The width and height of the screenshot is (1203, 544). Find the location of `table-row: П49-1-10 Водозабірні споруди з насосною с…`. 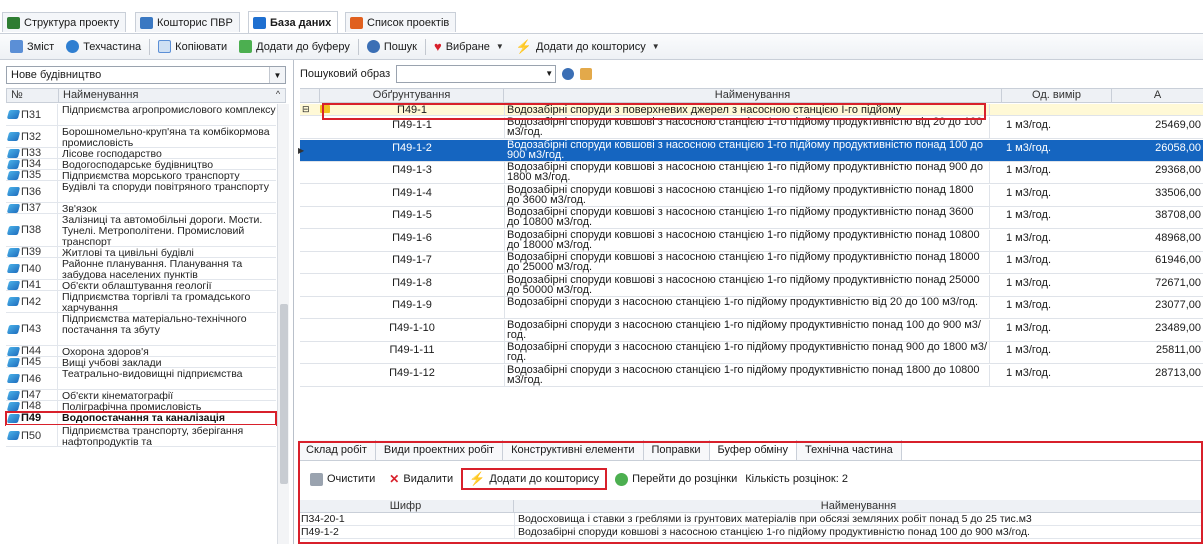

table-row: П49-1-10 Водозабірні споруди з насосною с… is located at coordinates (751, 330).